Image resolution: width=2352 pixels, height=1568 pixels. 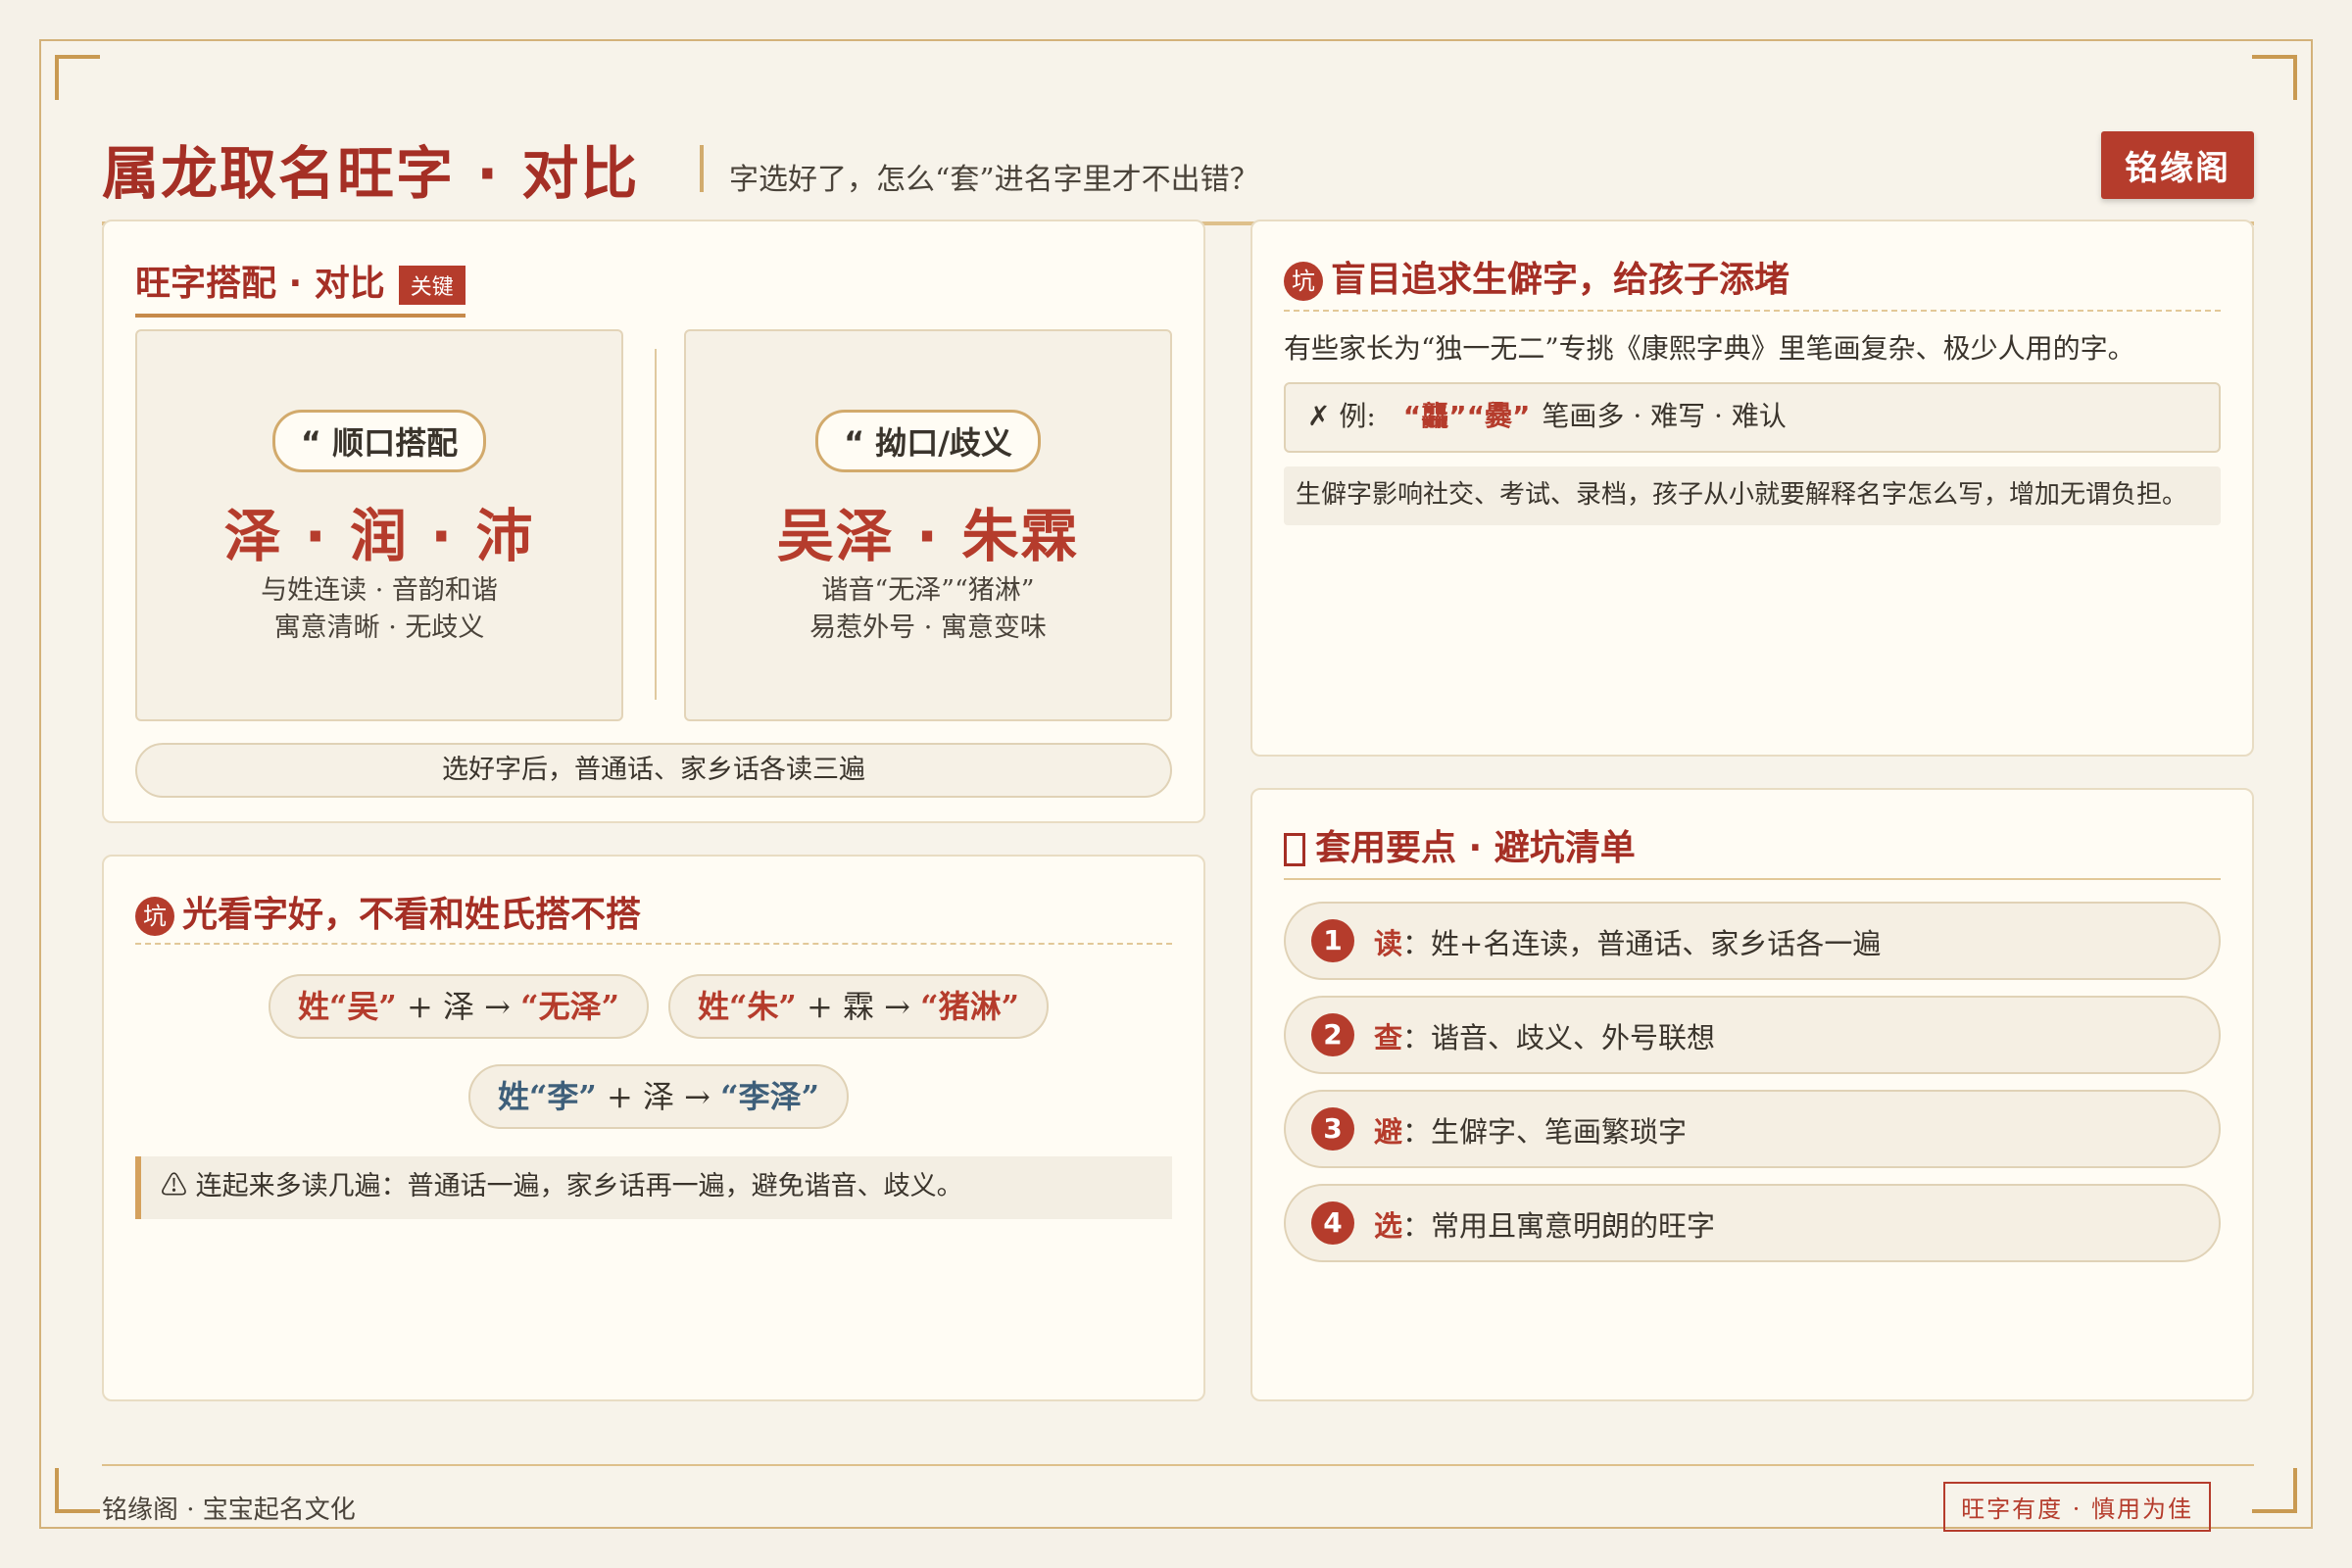 What do you see at coordinates (702, 168) in the screenshot?
I see `title-divider` at bounding box center [702, 168].